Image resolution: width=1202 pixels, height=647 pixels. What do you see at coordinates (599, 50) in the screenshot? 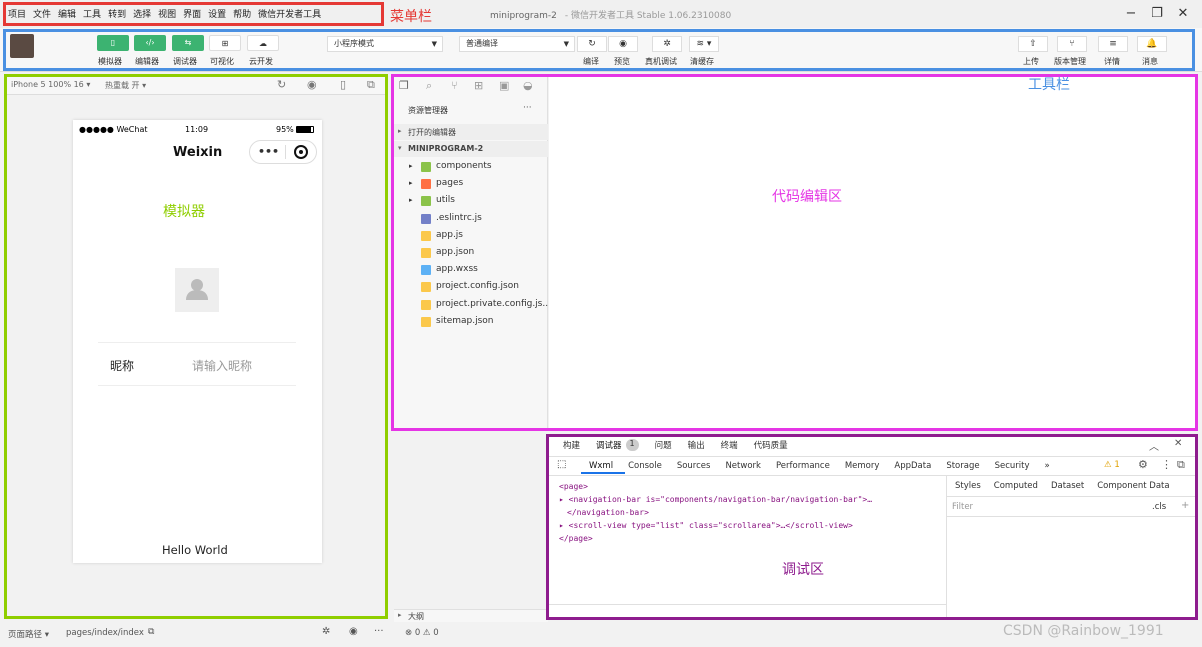
I see `toolbar-highlight` at bounding box center [599, 50].